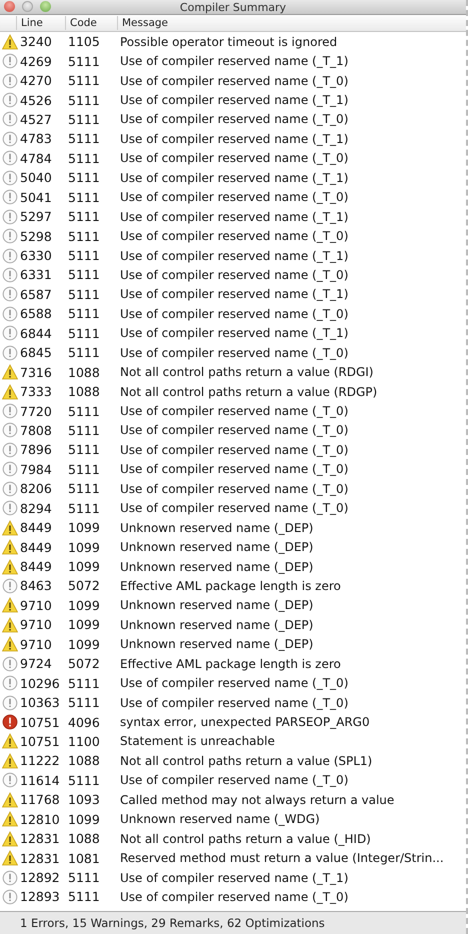  I want to click on line-number: 8449, so click(36, 566).